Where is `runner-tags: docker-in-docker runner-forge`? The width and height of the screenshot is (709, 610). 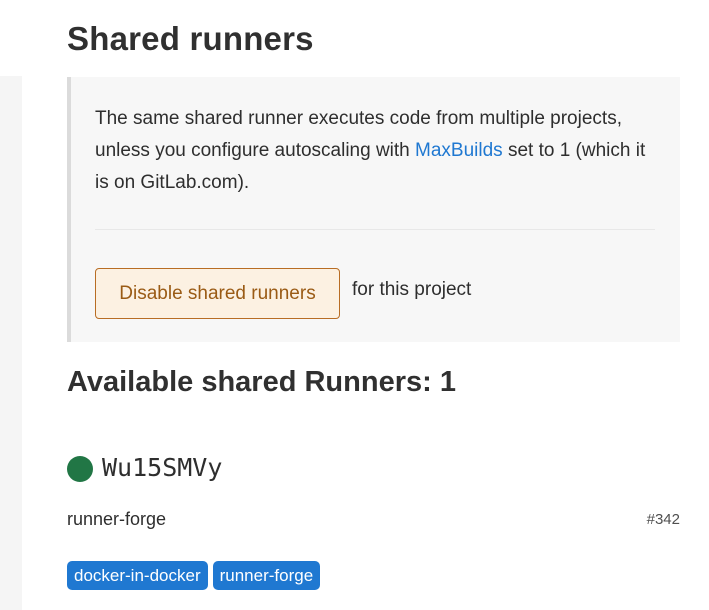
runner-tags: docker-in-docker runner-forge is located at coordinates (194, 575).